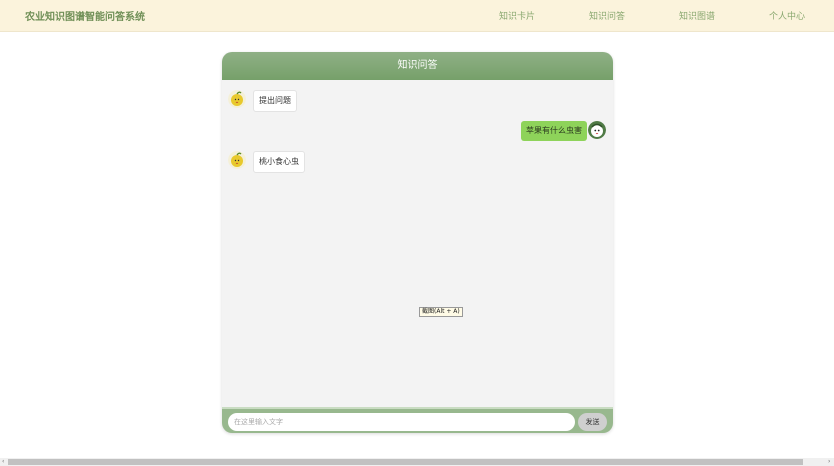 The height and width of the screenshot is (466, 834). I want to click on nav-knowledge-cards: 知识卡片, so click(517, 15).